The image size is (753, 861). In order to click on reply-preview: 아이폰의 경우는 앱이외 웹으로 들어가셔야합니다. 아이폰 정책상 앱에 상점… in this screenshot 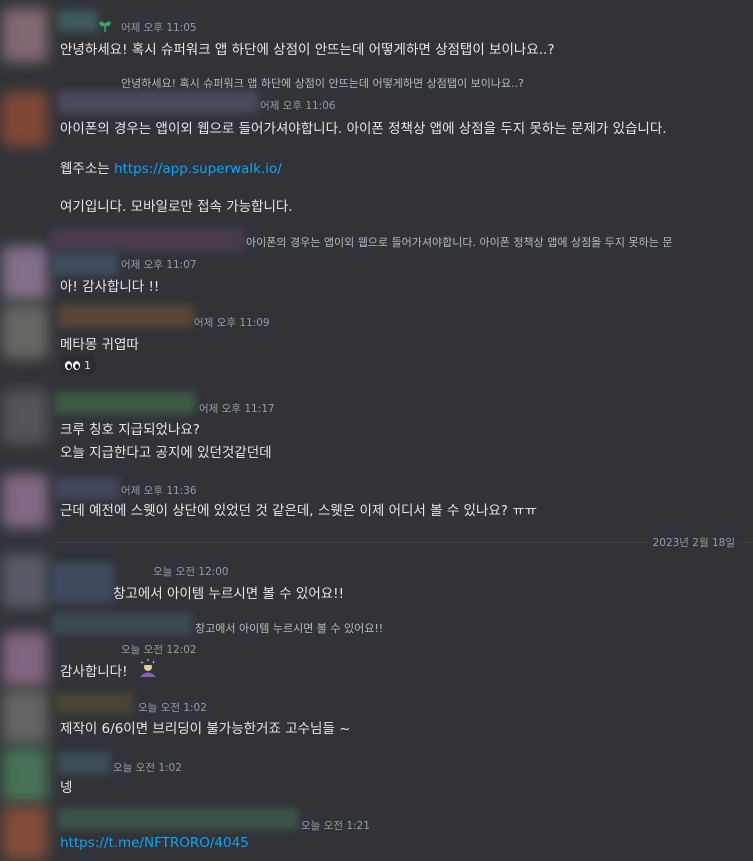, I will do `click(459, 242)`.